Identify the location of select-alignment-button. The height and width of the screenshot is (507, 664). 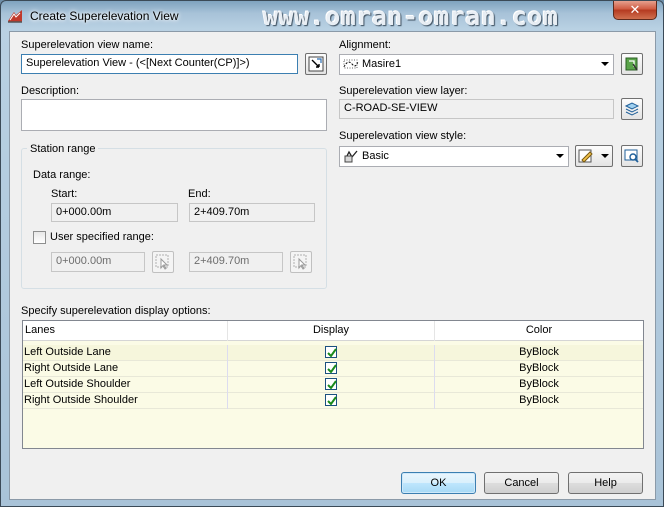
(632, 64).